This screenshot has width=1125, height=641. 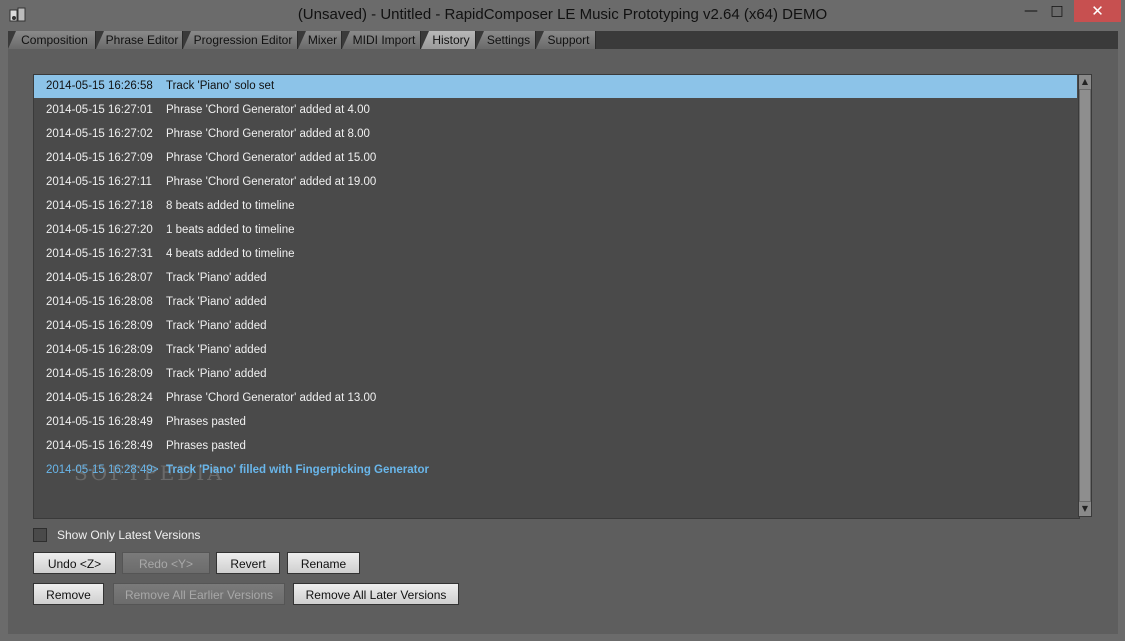 I want to click on history-timestamp: 2014-05-15 16:28:07, so click(x=99, y=278).